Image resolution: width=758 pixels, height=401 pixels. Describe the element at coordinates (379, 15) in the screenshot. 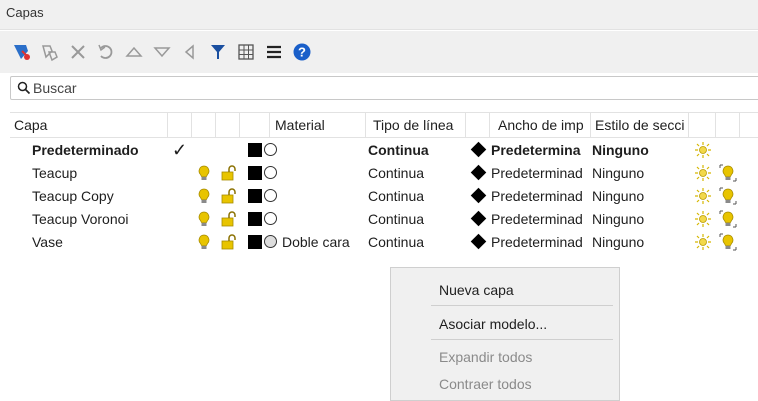

I see `panel-title: Capas` at that location.